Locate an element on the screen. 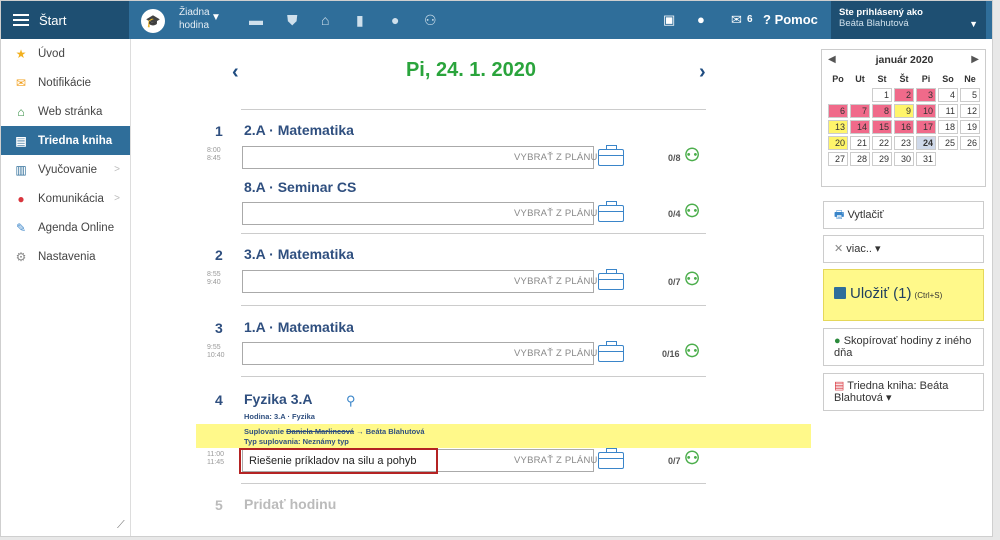  calendar-day: 26 is located at coordinates (970, 143).